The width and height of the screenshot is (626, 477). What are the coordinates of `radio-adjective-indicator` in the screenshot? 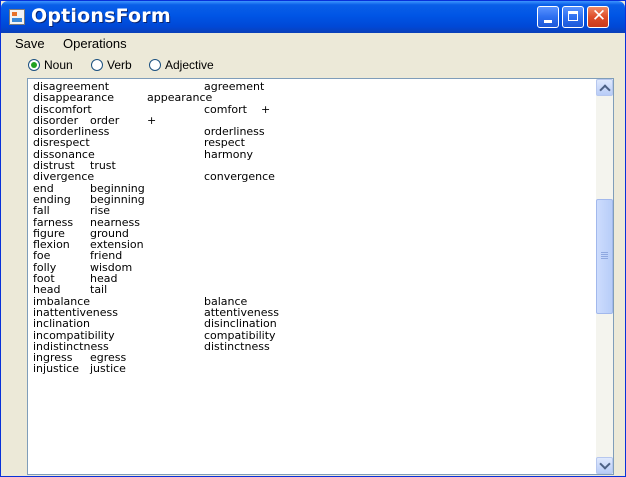 It's located at (155, 65).